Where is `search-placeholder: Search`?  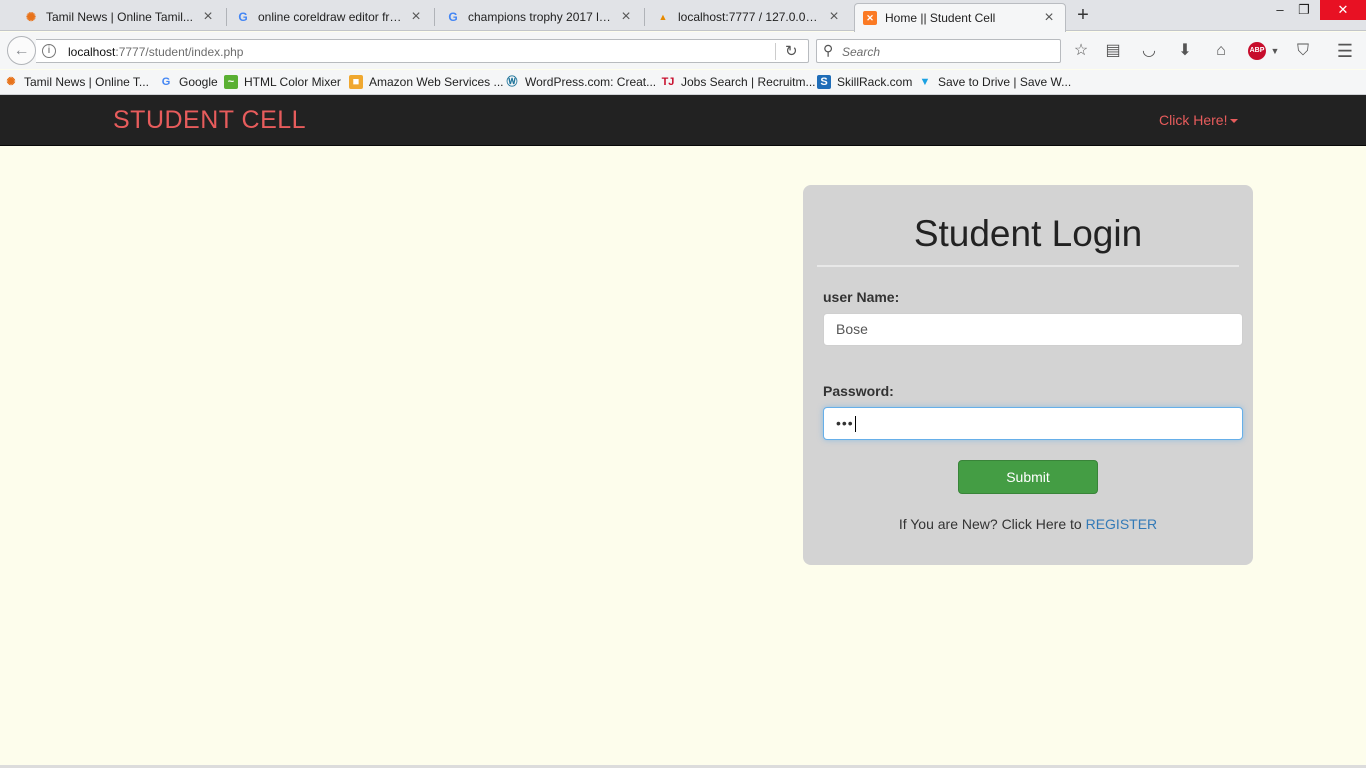 search-placeholder: Search is located at coordinates (861, 52).